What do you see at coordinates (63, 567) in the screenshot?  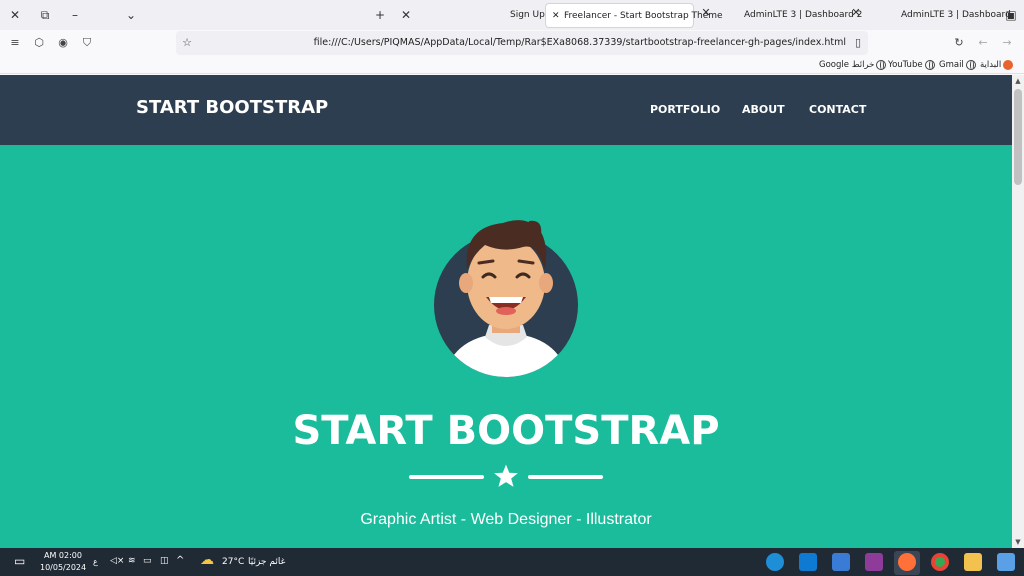 I see `clock-date: 10/05/2024` at bounding box center [63, 567].